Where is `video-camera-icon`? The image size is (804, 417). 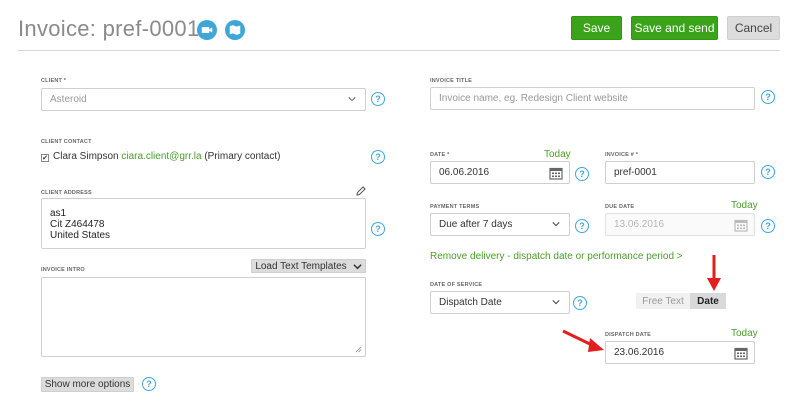 video-camera-icon is located at coordinates (207, 30).